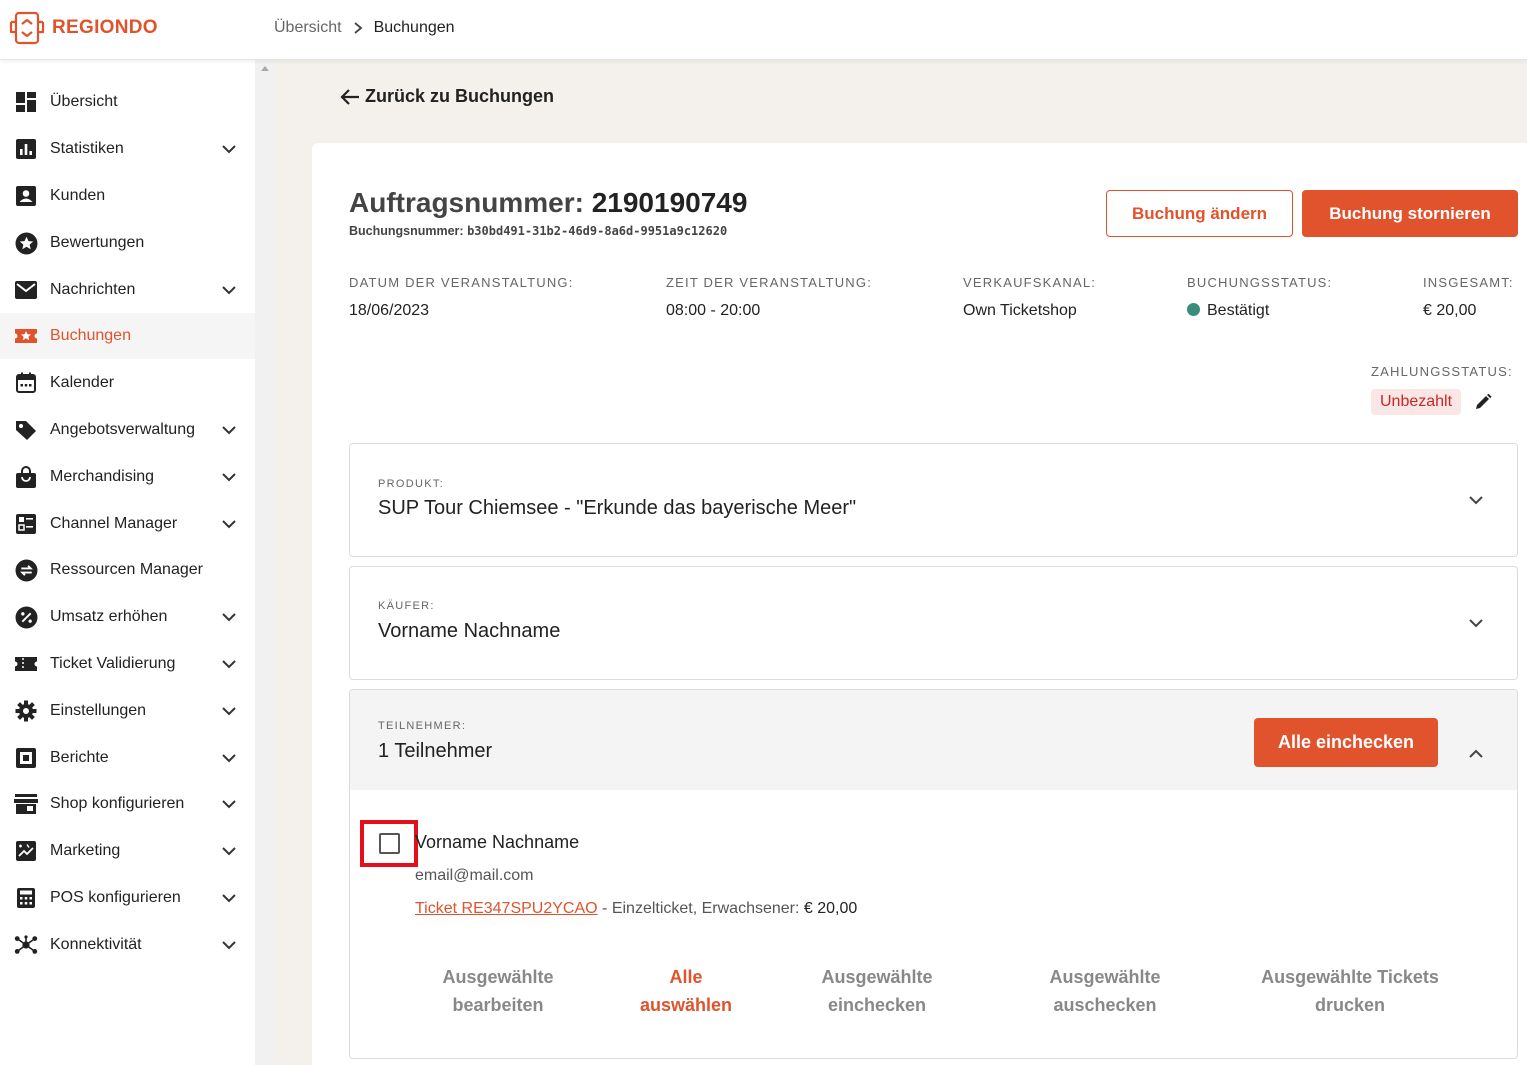  I want to click on scroll-up-arrow-icon, so click(265, 68).